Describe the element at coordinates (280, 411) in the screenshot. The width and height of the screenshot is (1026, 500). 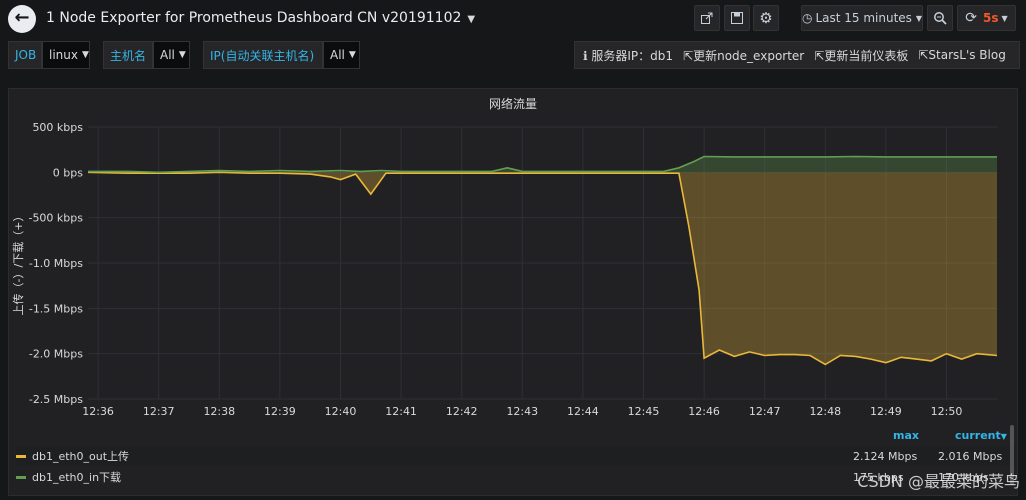
I see `x-tick-label: 12:39` at that location.